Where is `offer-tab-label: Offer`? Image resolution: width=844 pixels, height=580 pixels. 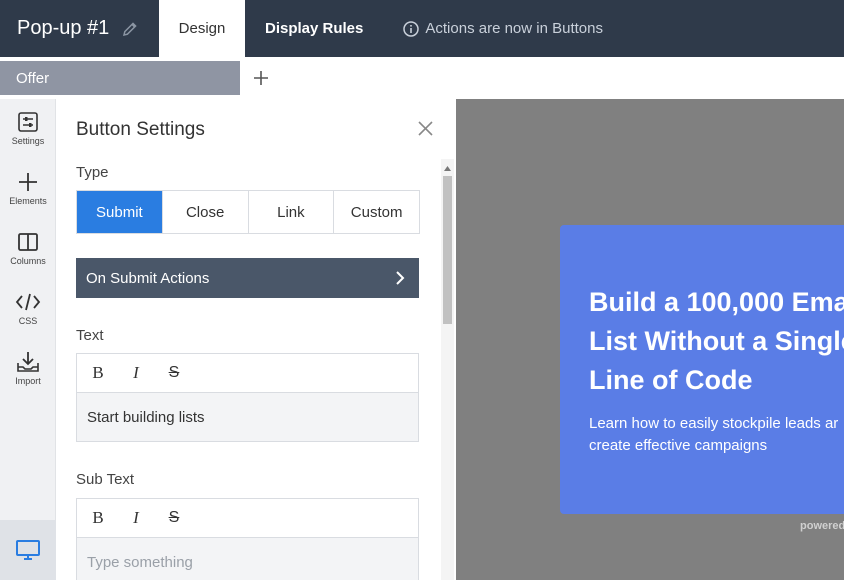 offer-tab-label: Offer is located at coordinates (33, 78).